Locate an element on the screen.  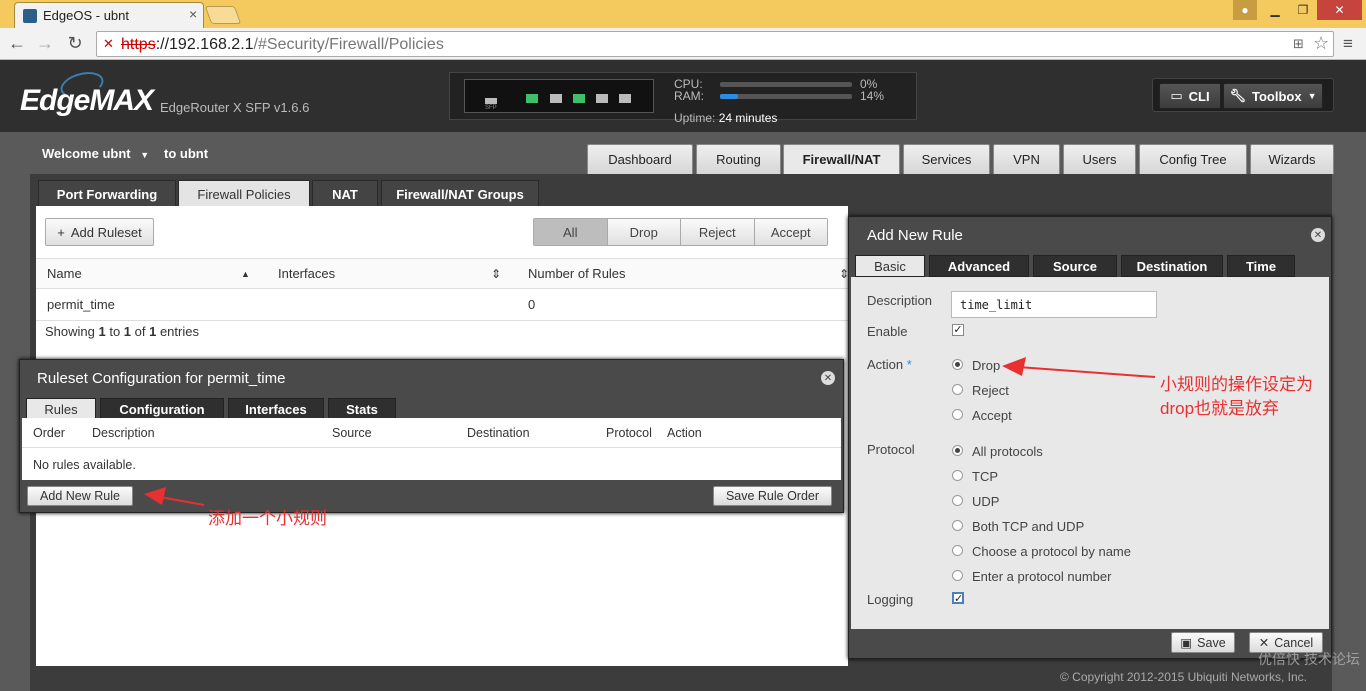
annotation-add-rule: 添加一个小规则 is located at coordinates (267, 518).